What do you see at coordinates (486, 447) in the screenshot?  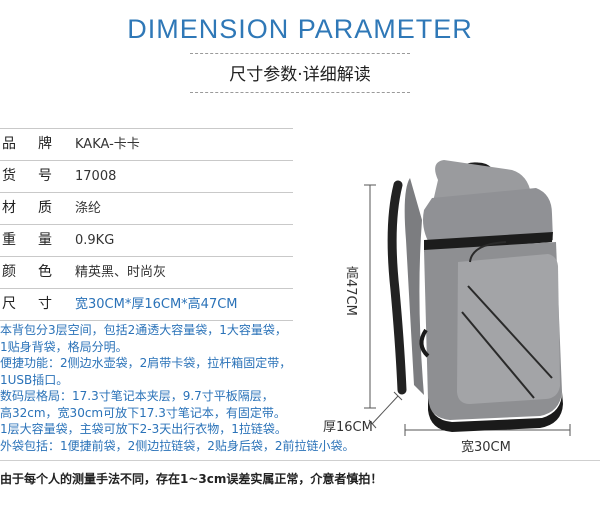 I see `width-label: 宽30CM` at bounding box center [486, 447].